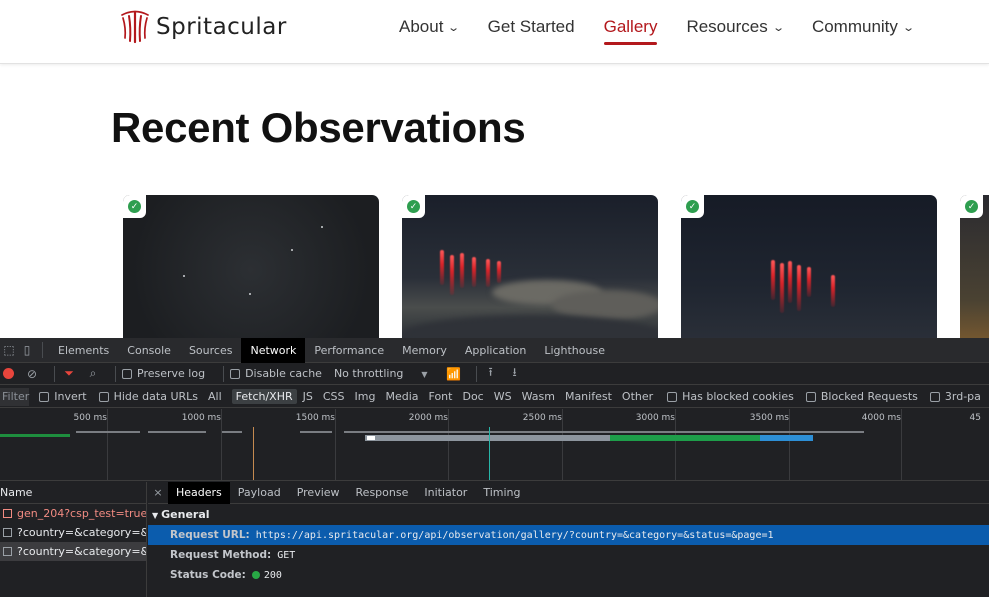  Describe the element at coordinates (630, 26) in the screenshot. I see `nav-gallery-label: Gallery` at that location.